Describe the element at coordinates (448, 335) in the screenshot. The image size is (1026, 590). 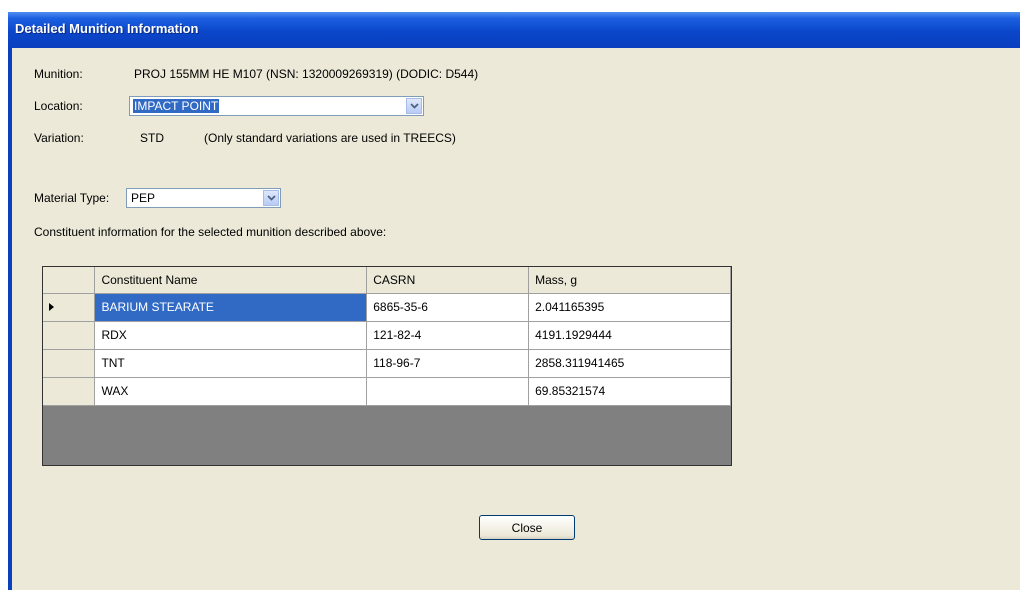
I see `cell-casrn: 121-82-4` at that location.